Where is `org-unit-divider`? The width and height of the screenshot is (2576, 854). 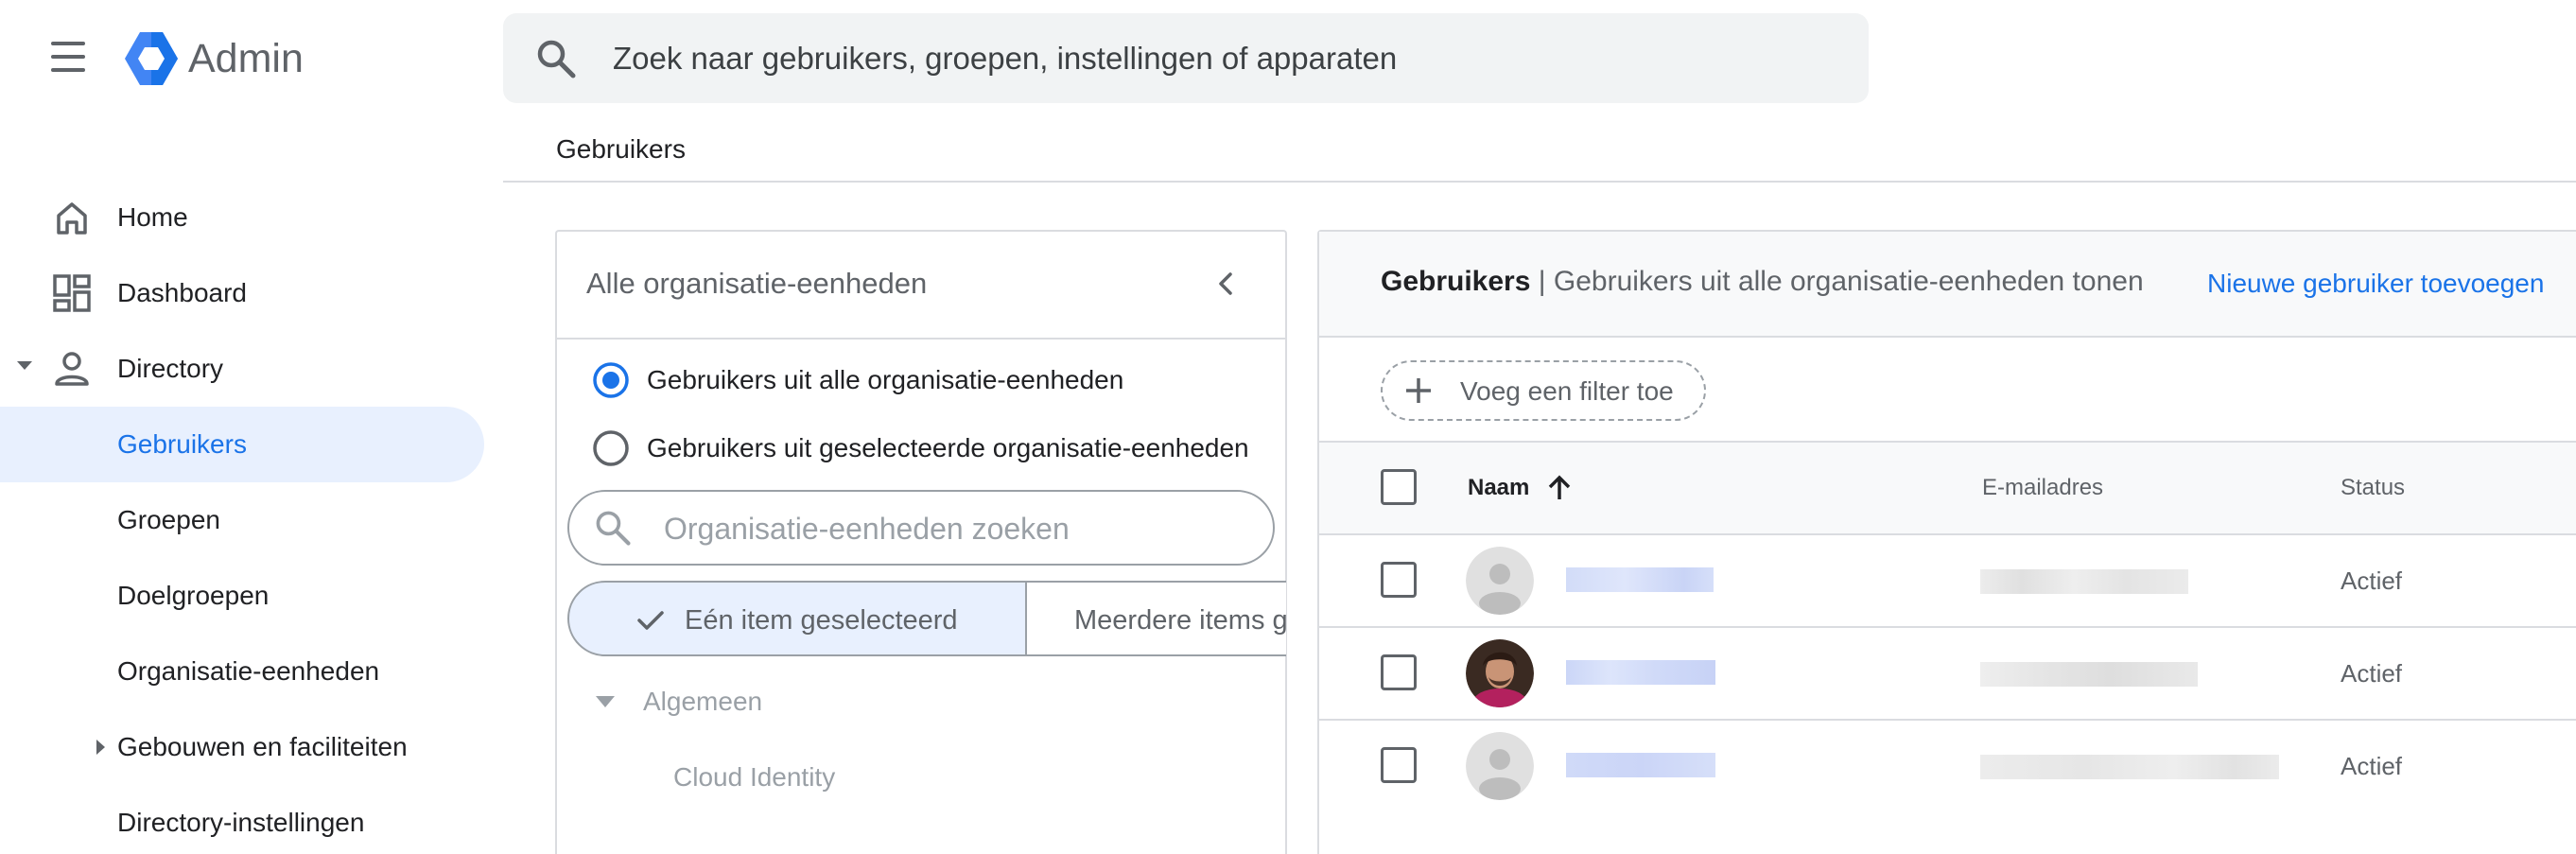 org-unit-divider is located at coordinates (921, 339).